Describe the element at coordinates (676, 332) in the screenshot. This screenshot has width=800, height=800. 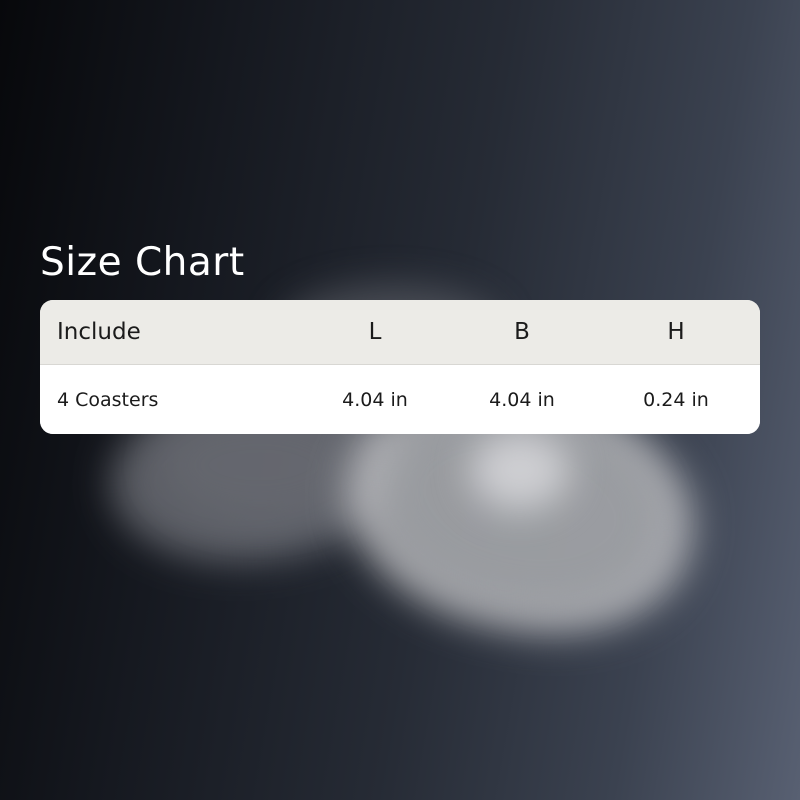
I see `header-height: H` at that location.